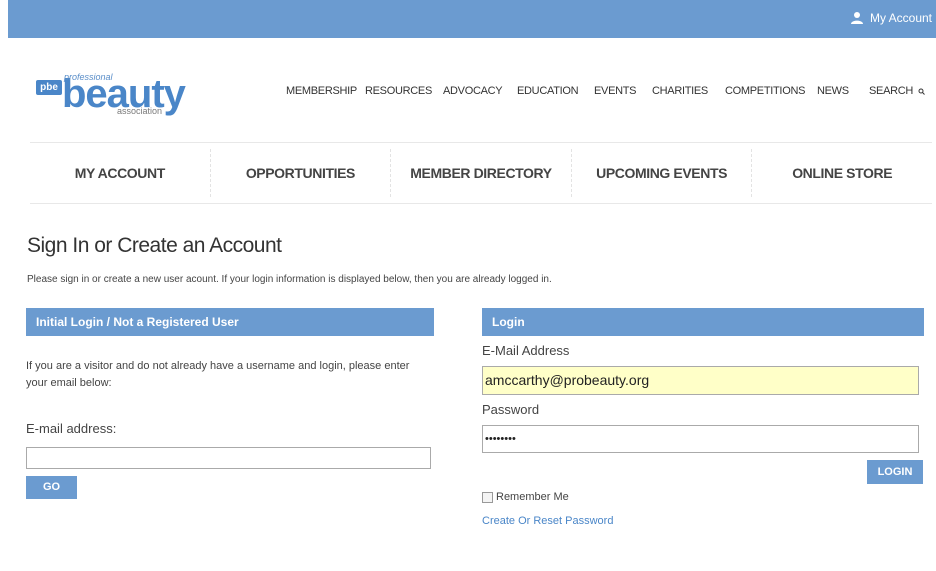 This screenshot has height=571, width=936. Describe the element at coordinates (700, 380) in the screenshot. I see `login-email-input: amccarthy@probeauty.org` at that location.